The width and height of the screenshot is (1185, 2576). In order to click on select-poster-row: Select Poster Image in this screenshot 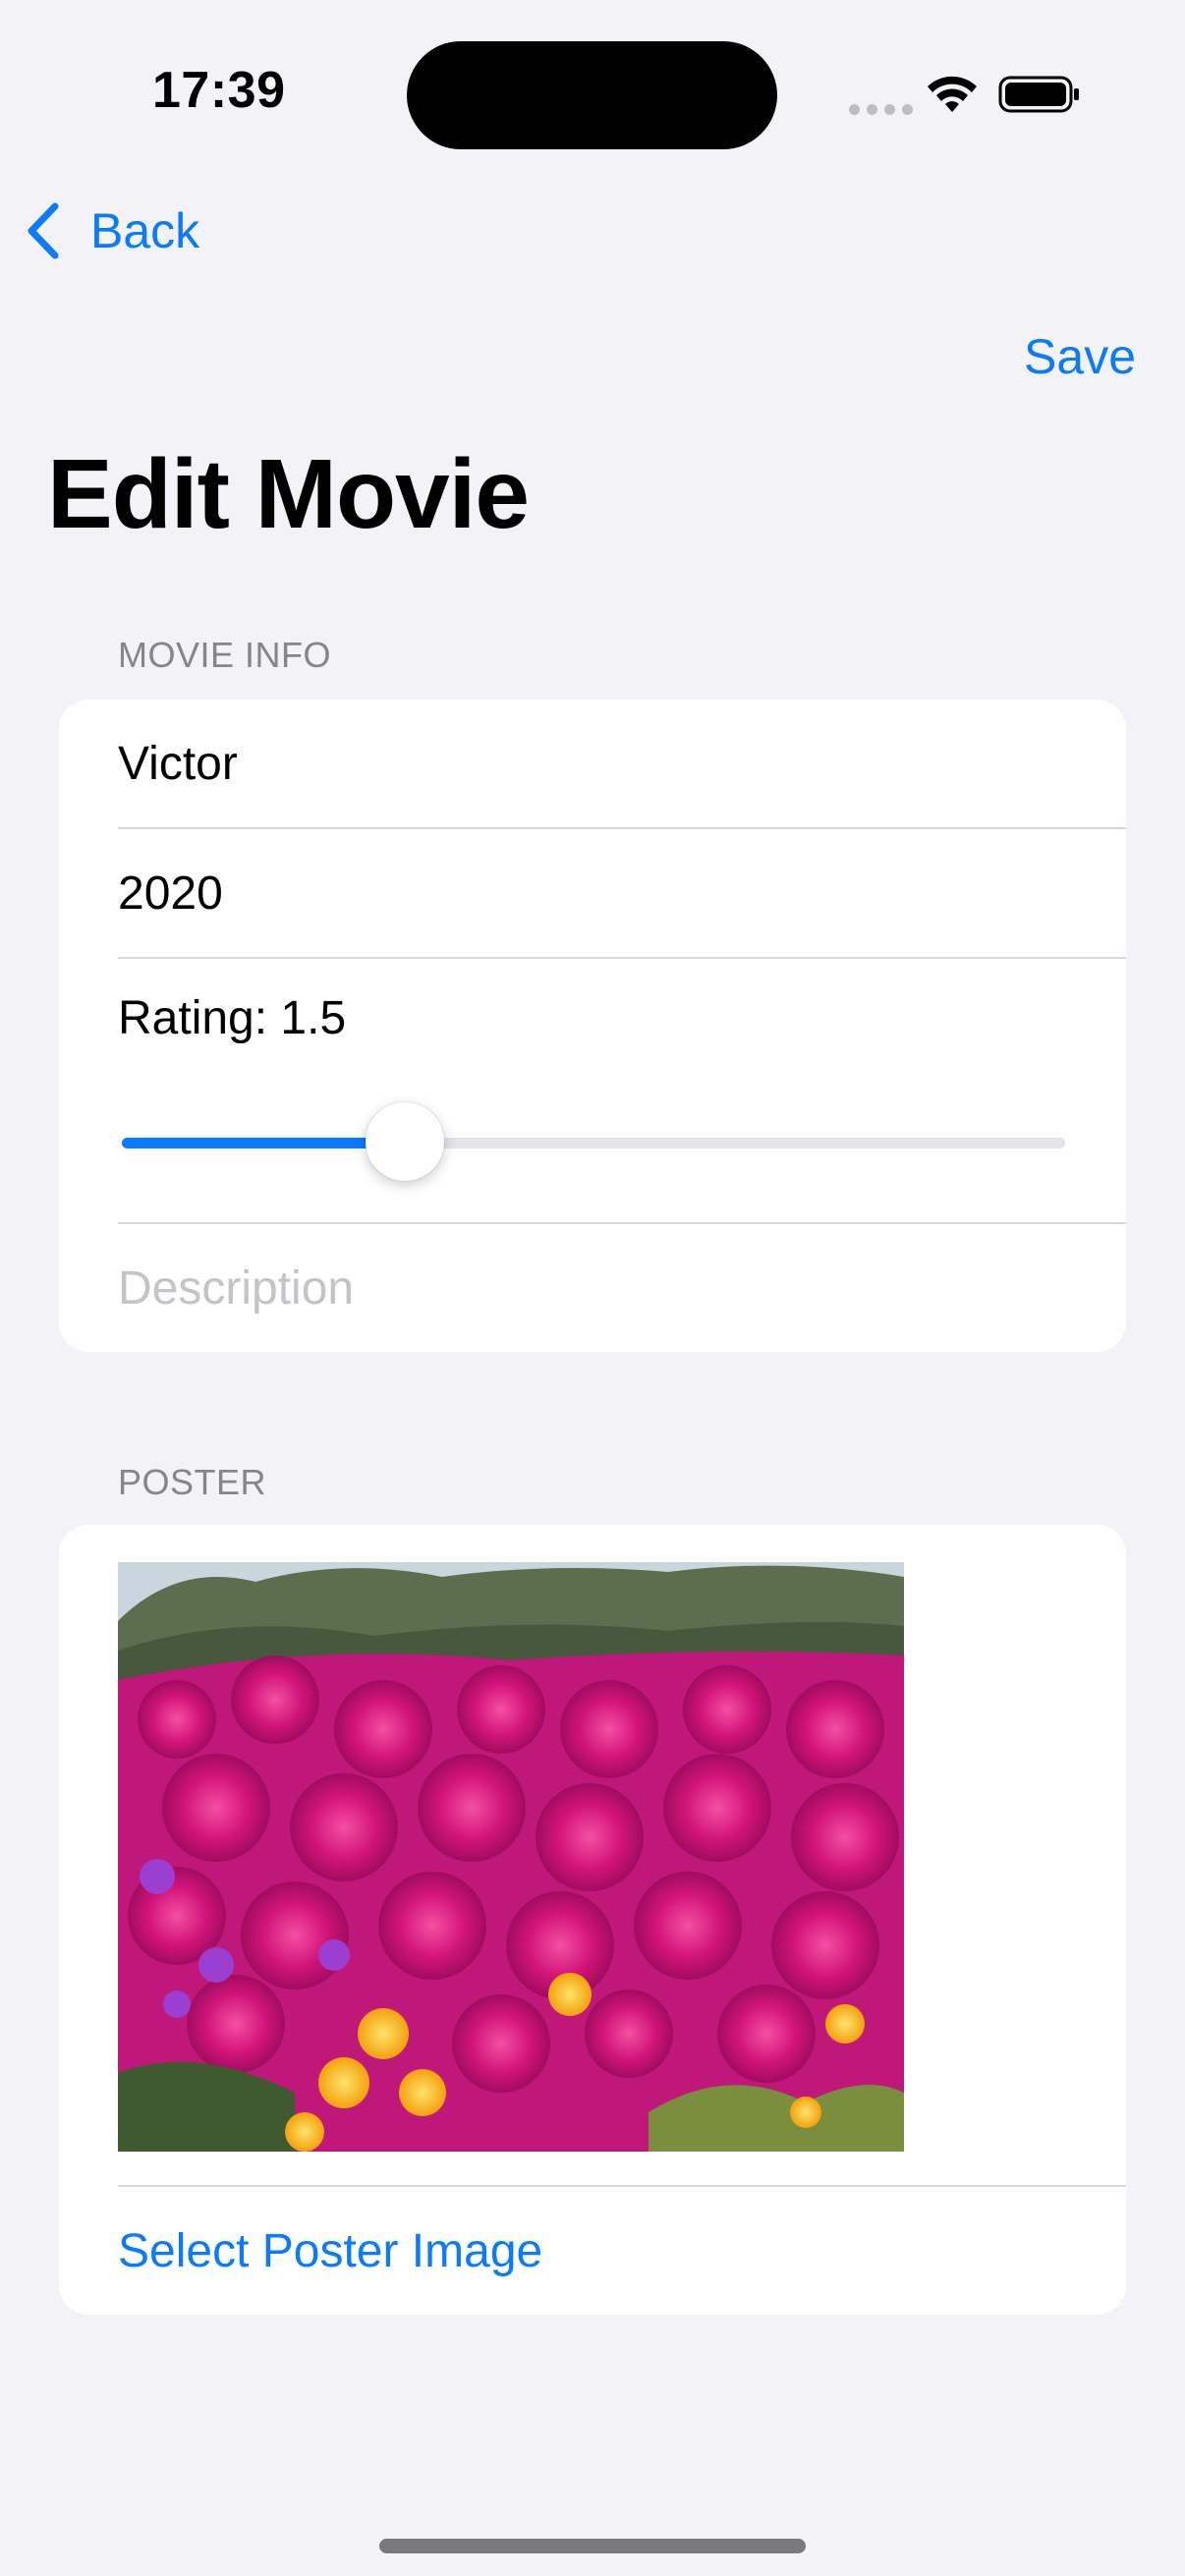, I will do `click(622, 2251)`.